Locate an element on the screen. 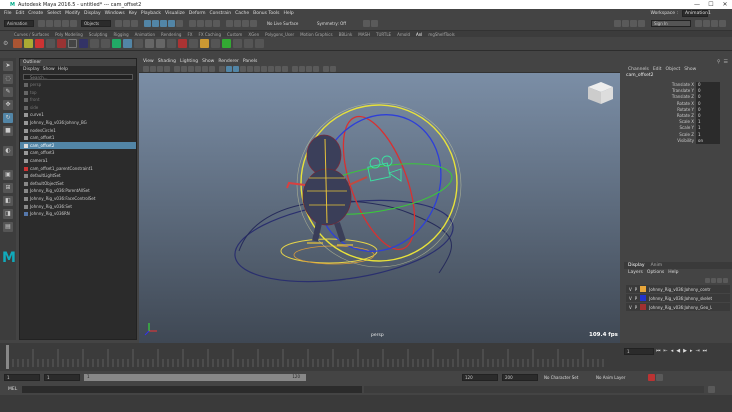 This screenshot has height=412, width=732. shelf-button-c is located at coordinates (193, 43).